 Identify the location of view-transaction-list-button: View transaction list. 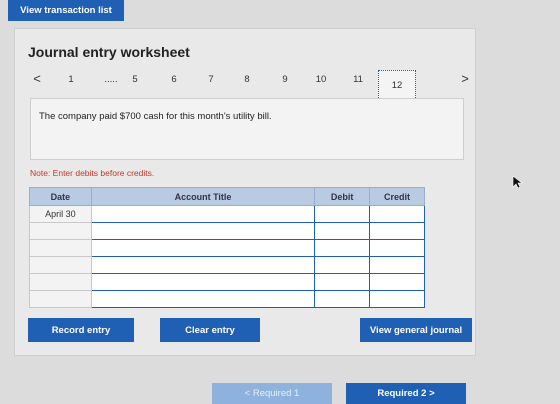
(66, 10).